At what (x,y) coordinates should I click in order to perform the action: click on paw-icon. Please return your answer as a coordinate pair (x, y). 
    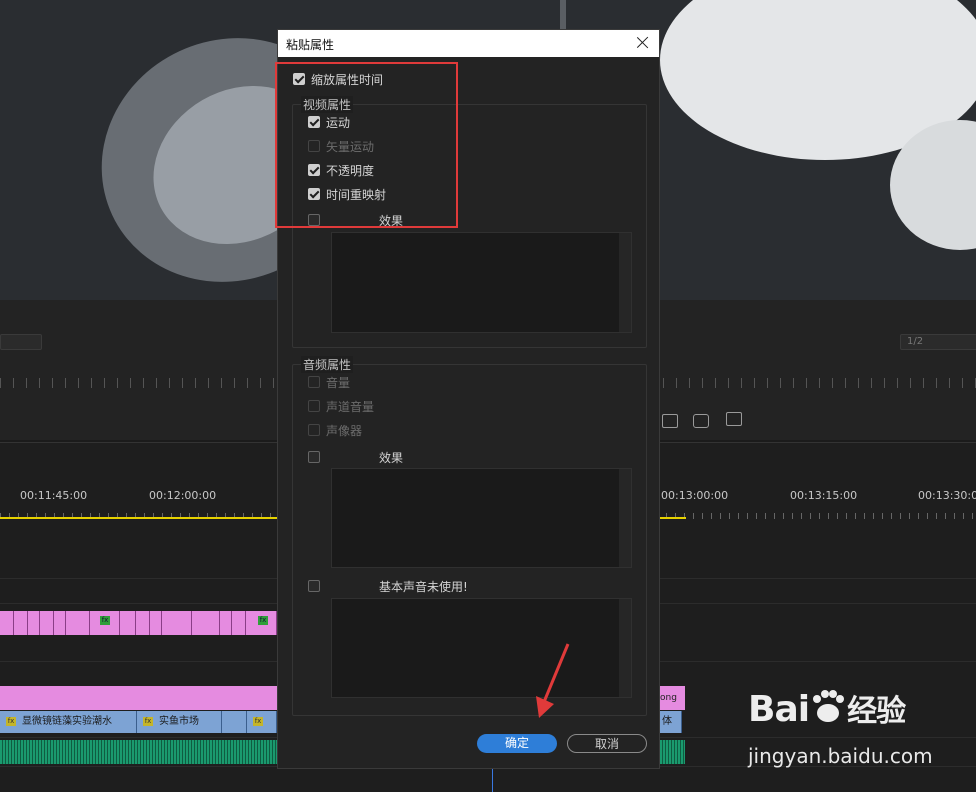
    Looking at the image, I should click on (829, 706).